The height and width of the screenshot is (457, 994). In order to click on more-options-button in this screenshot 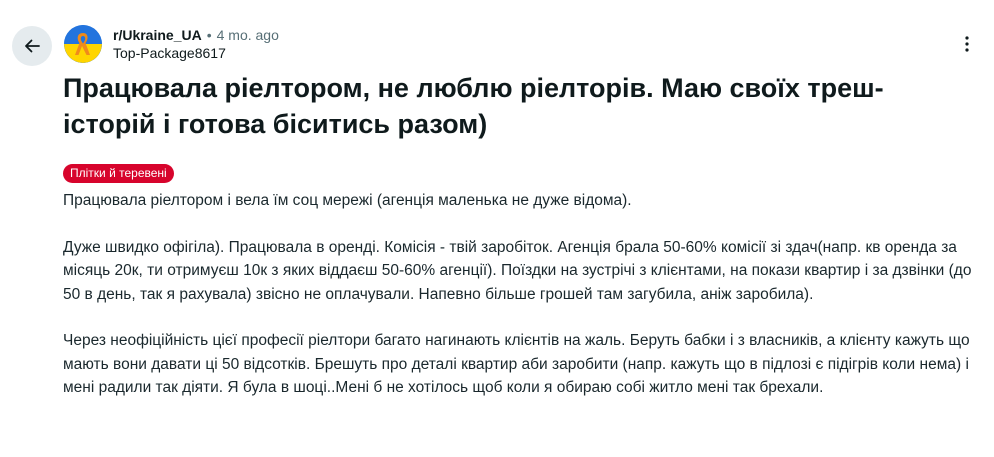, I will do `click(967, 44)`.